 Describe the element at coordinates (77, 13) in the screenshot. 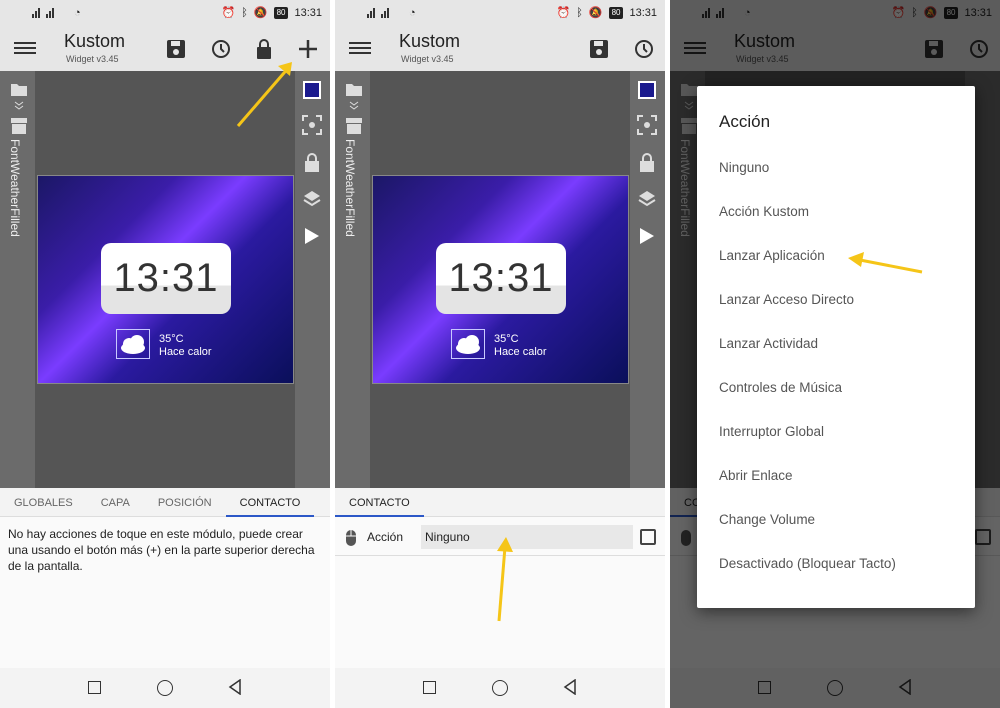

I see `wifi-icon: ◔` at that location.